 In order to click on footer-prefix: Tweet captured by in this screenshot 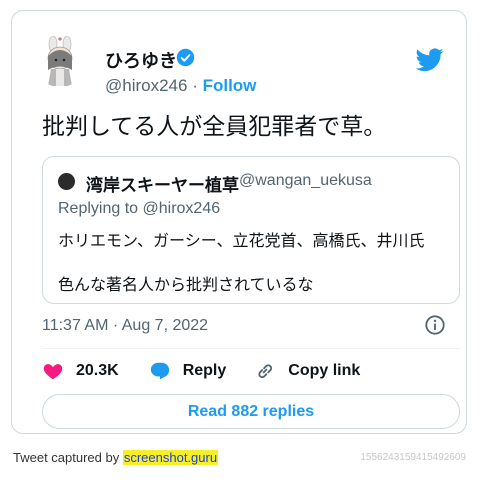, I will do `click(68, 457)`.